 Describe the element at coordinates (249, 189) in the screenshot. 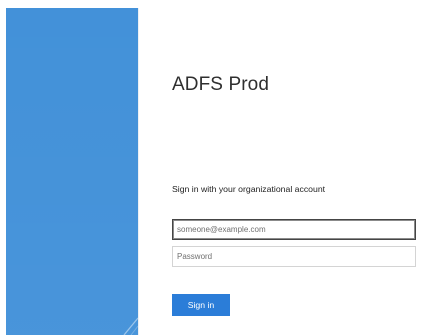

I see `sign-in-instruction: Sign in with your organizational account` at that location.